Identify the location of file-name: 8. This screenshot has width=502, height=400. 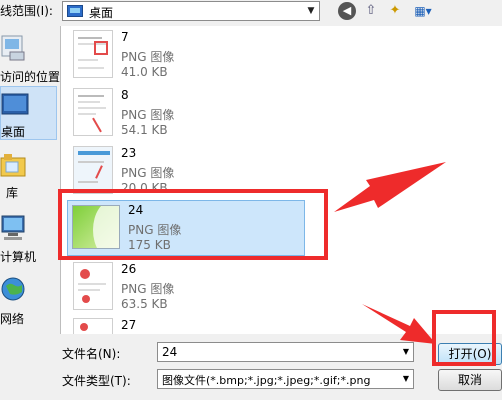
(125, 95).